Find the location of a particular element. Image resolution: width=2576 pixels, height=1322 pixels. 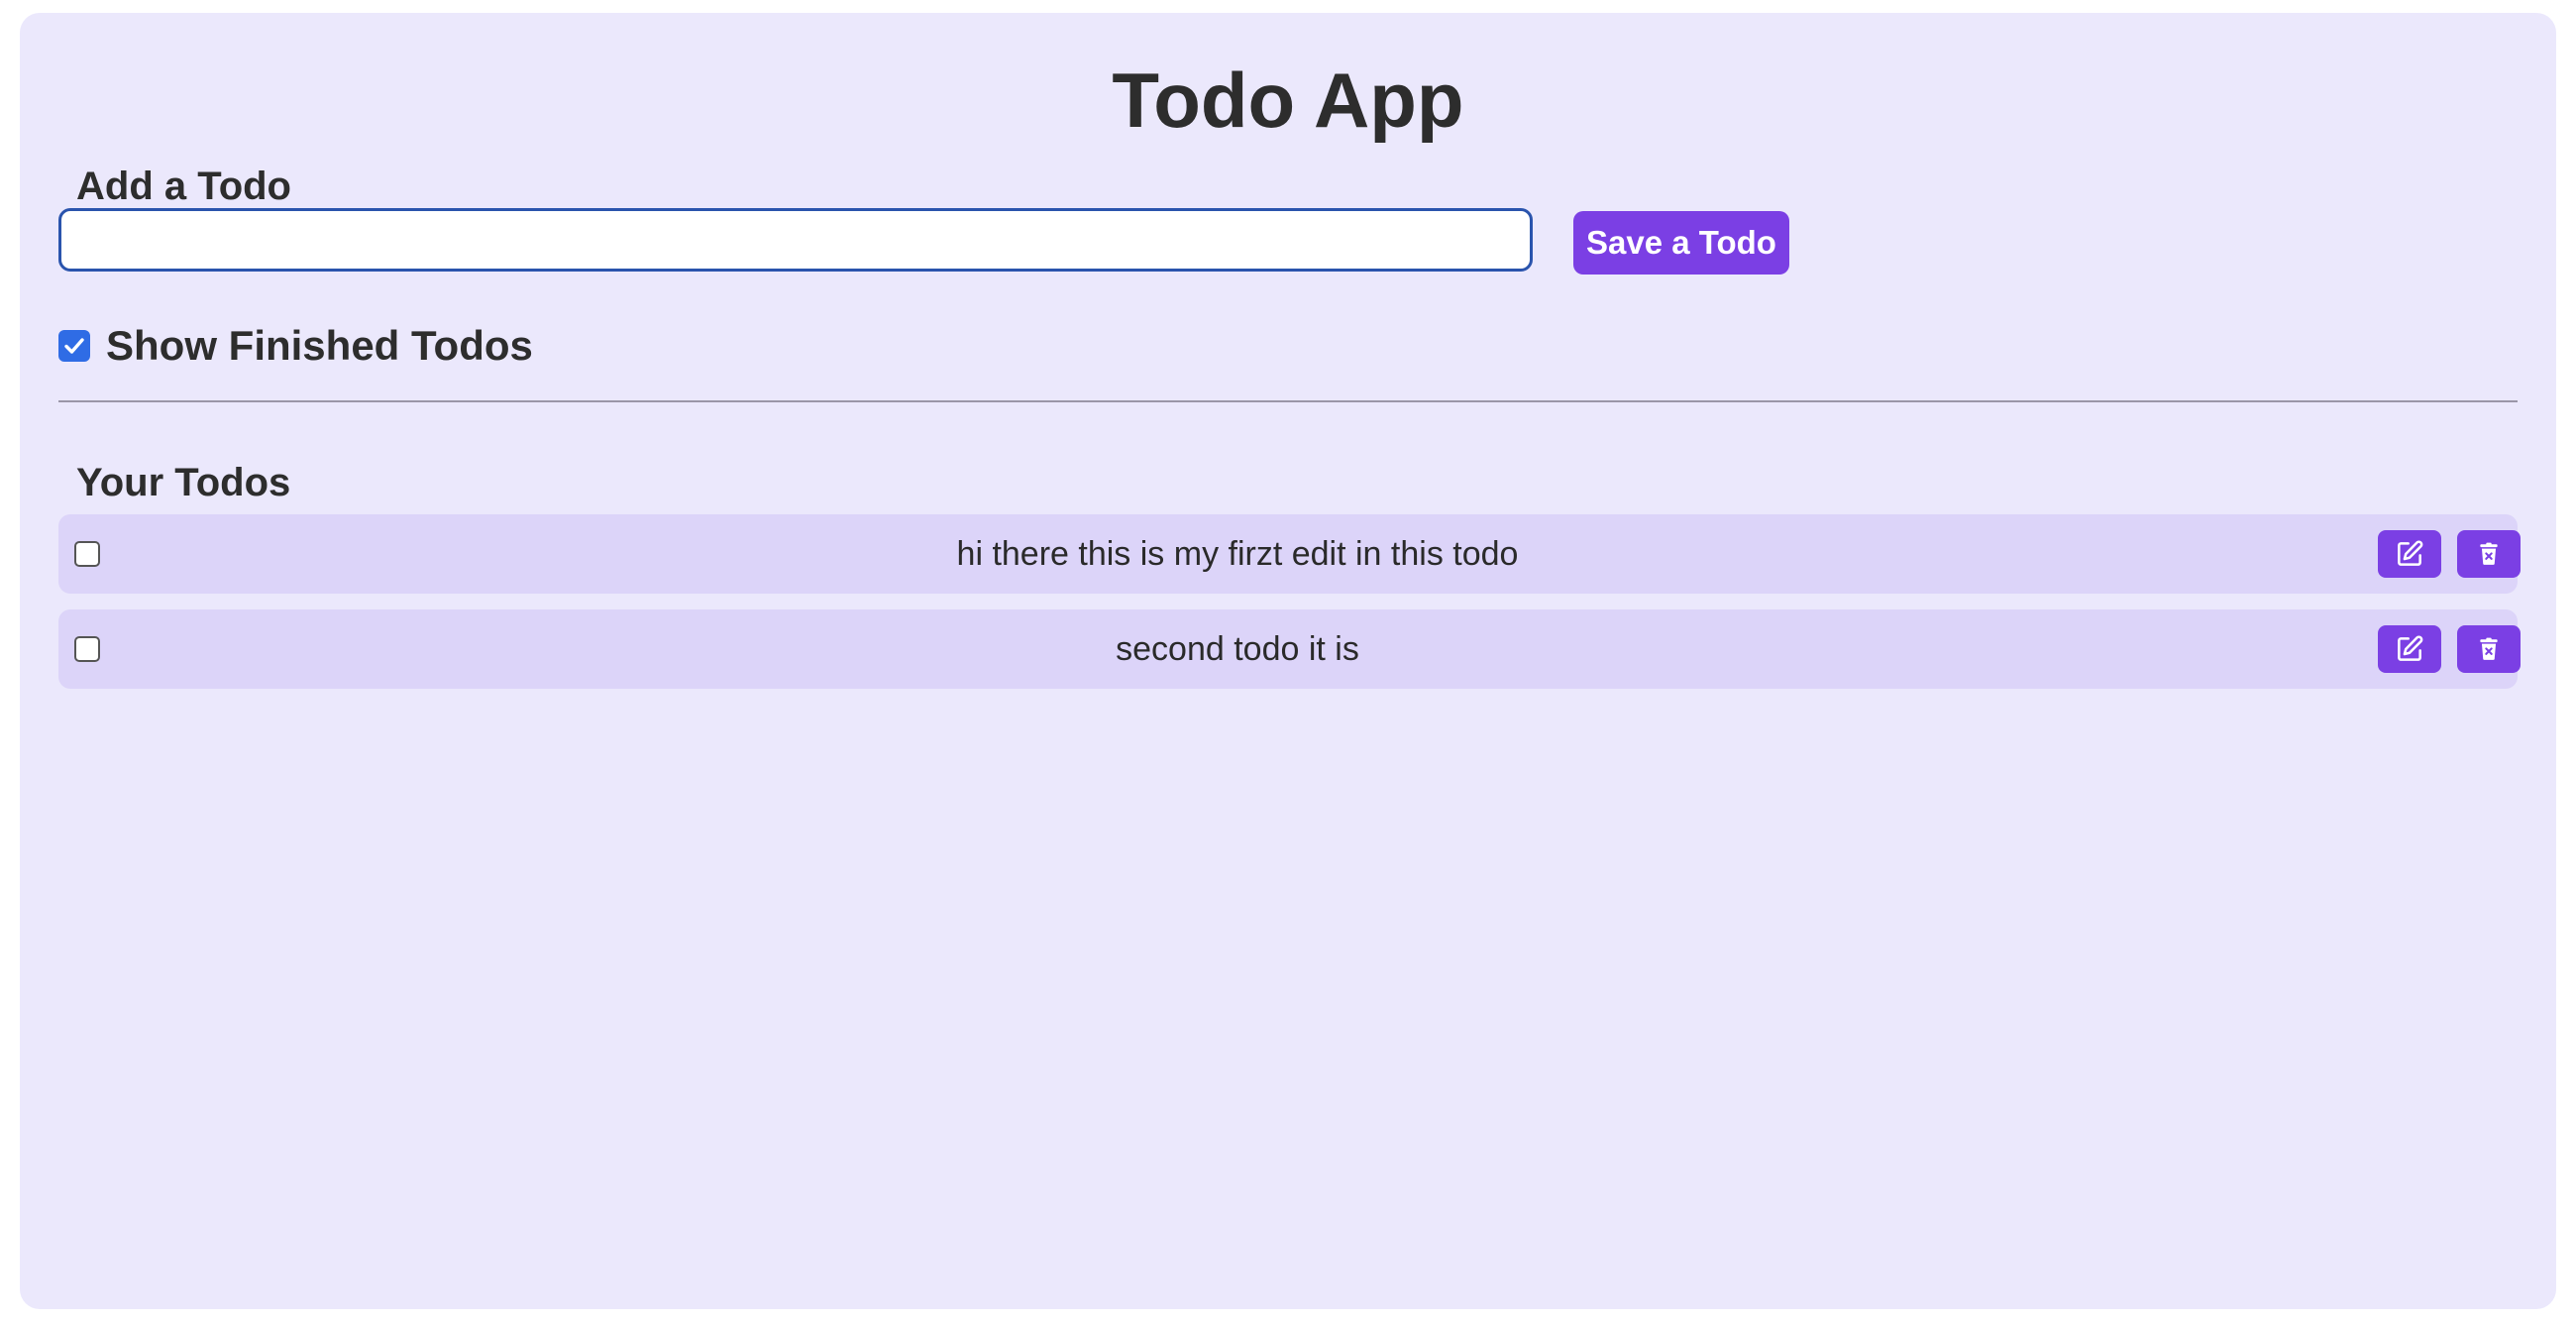

todo-item: second todo it is is located at coordinates (1290, 649).